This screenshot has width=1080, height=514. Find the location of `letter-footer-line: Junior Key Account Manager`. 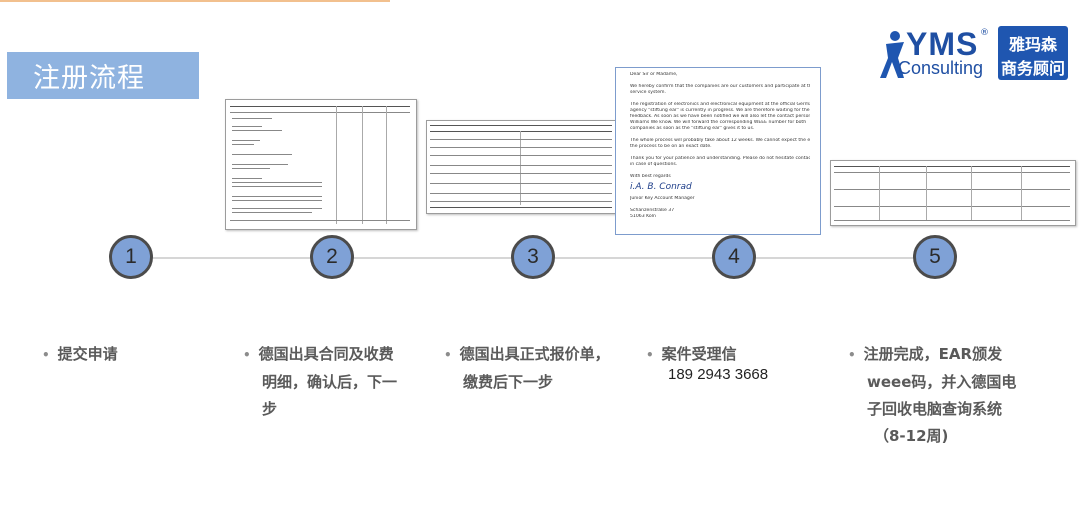

letter-footer-line: Junior Key Account Manager is located at coordinates (662, 198).